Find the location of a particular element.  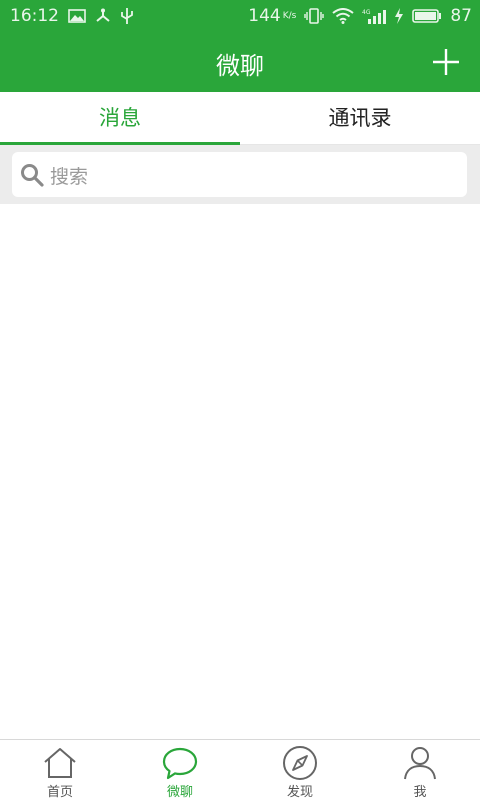

search-placeholder: 搜索 is located at coordinates (69, 177).